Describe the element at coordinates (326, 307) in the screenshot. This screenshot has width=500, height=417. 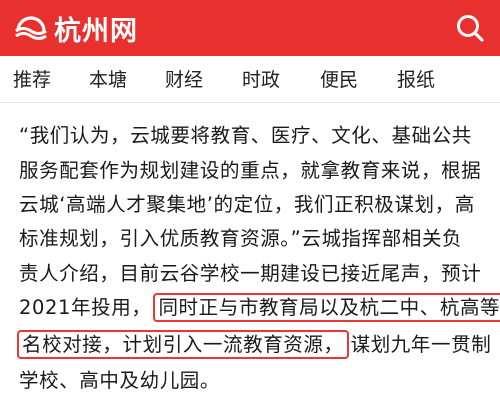
I see `highlight-box-1: 同时正与市教育局以及杭二中、杭高等` at that location.